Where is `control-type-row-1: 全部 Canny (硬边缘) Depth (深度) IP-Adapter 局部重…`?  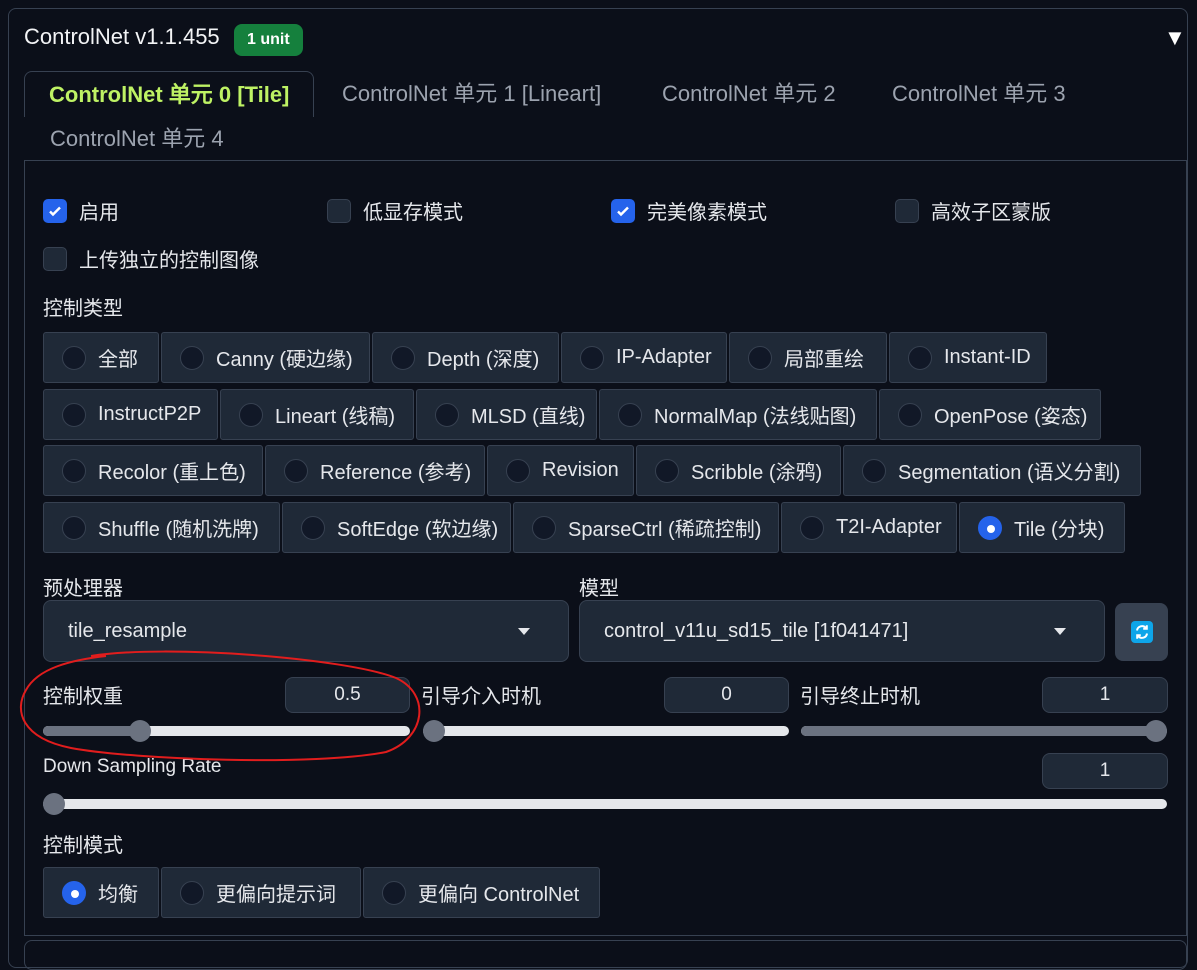 control-type-row-1: 全部 Canny (硬边缘) Depth (深度) IP-Adapter 局部重… is located at coordinates (545, 357).